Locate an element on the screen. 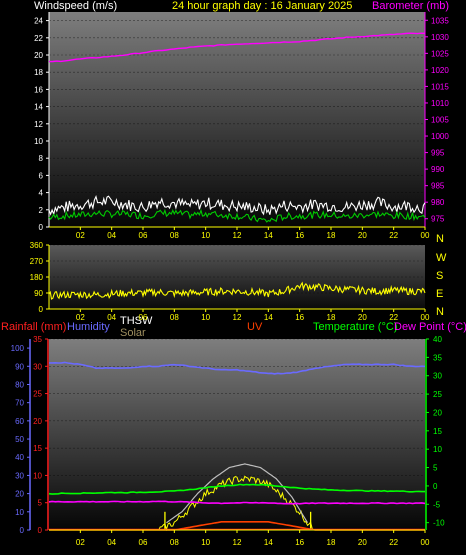 This screenshot has width=466, height=555. humidity-tick-label: 70 is located at coordinates (19, 403).